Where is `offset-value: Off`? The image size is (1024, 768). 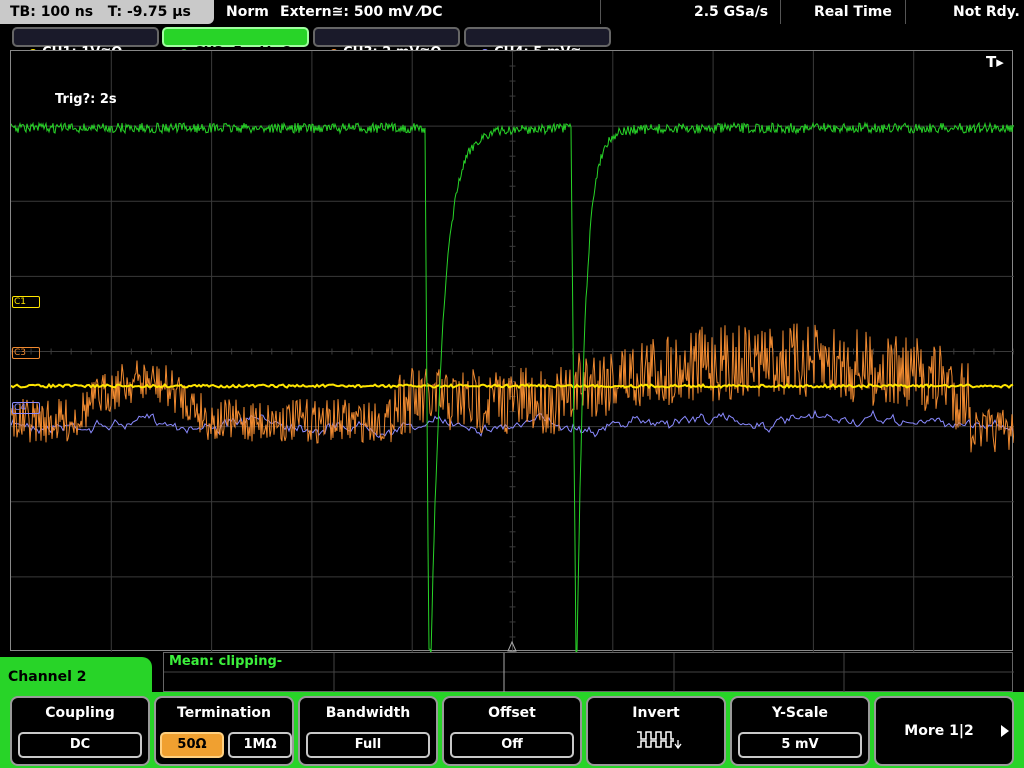 offset-value: Off is located at coordinates (512, 745).